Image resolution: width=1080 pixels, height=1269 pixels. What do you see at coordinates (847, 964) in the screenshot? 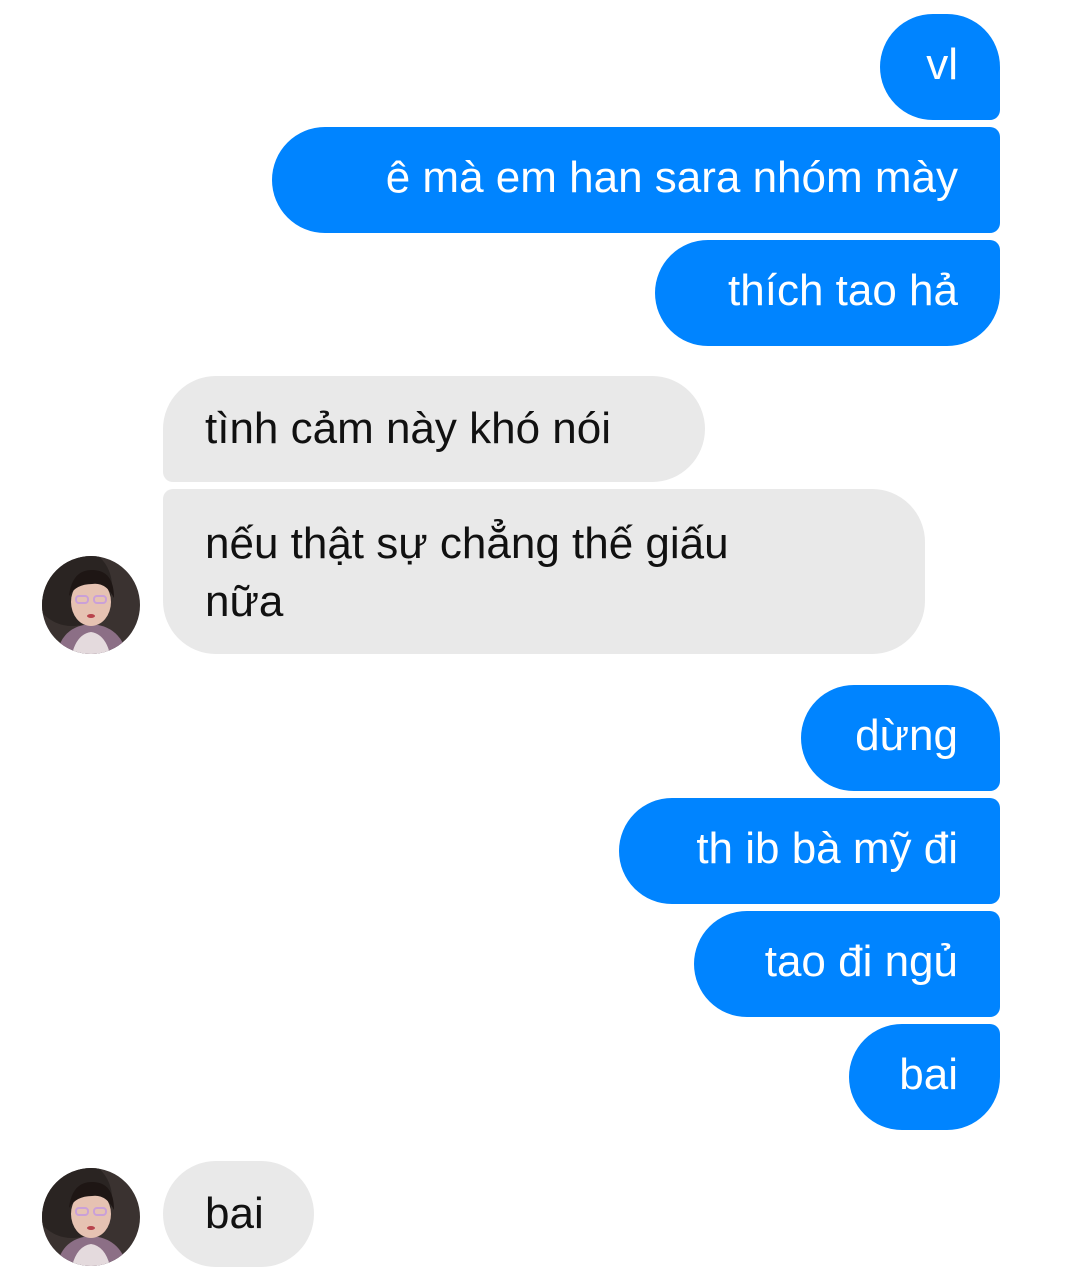
I see `message-bubble-outgoing: tao đi ngủ` at bounding box center [847, 964].